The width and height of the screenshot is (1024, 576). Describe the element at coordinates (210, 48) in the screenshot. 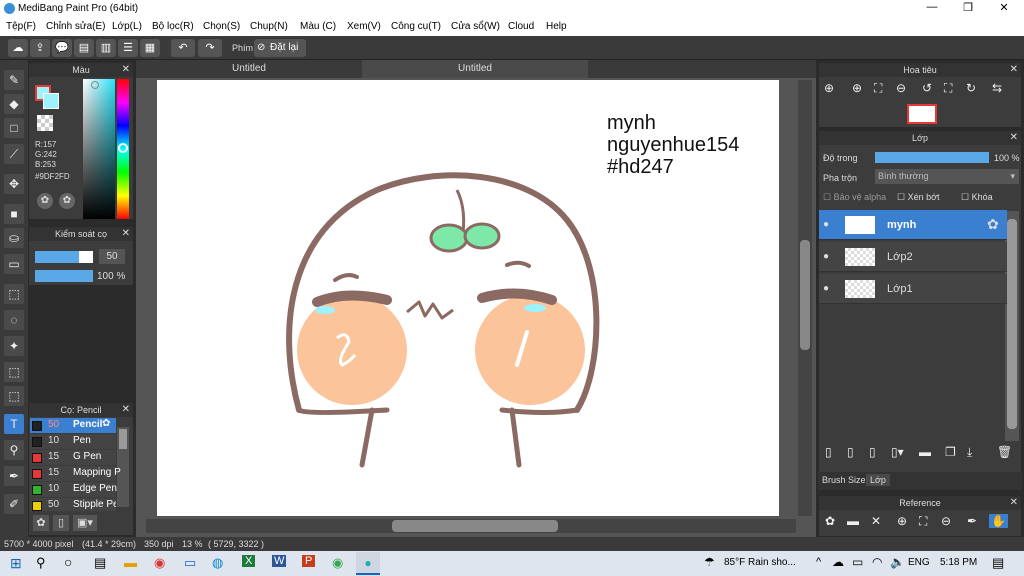

I see `redo-button: ↷` at that location.